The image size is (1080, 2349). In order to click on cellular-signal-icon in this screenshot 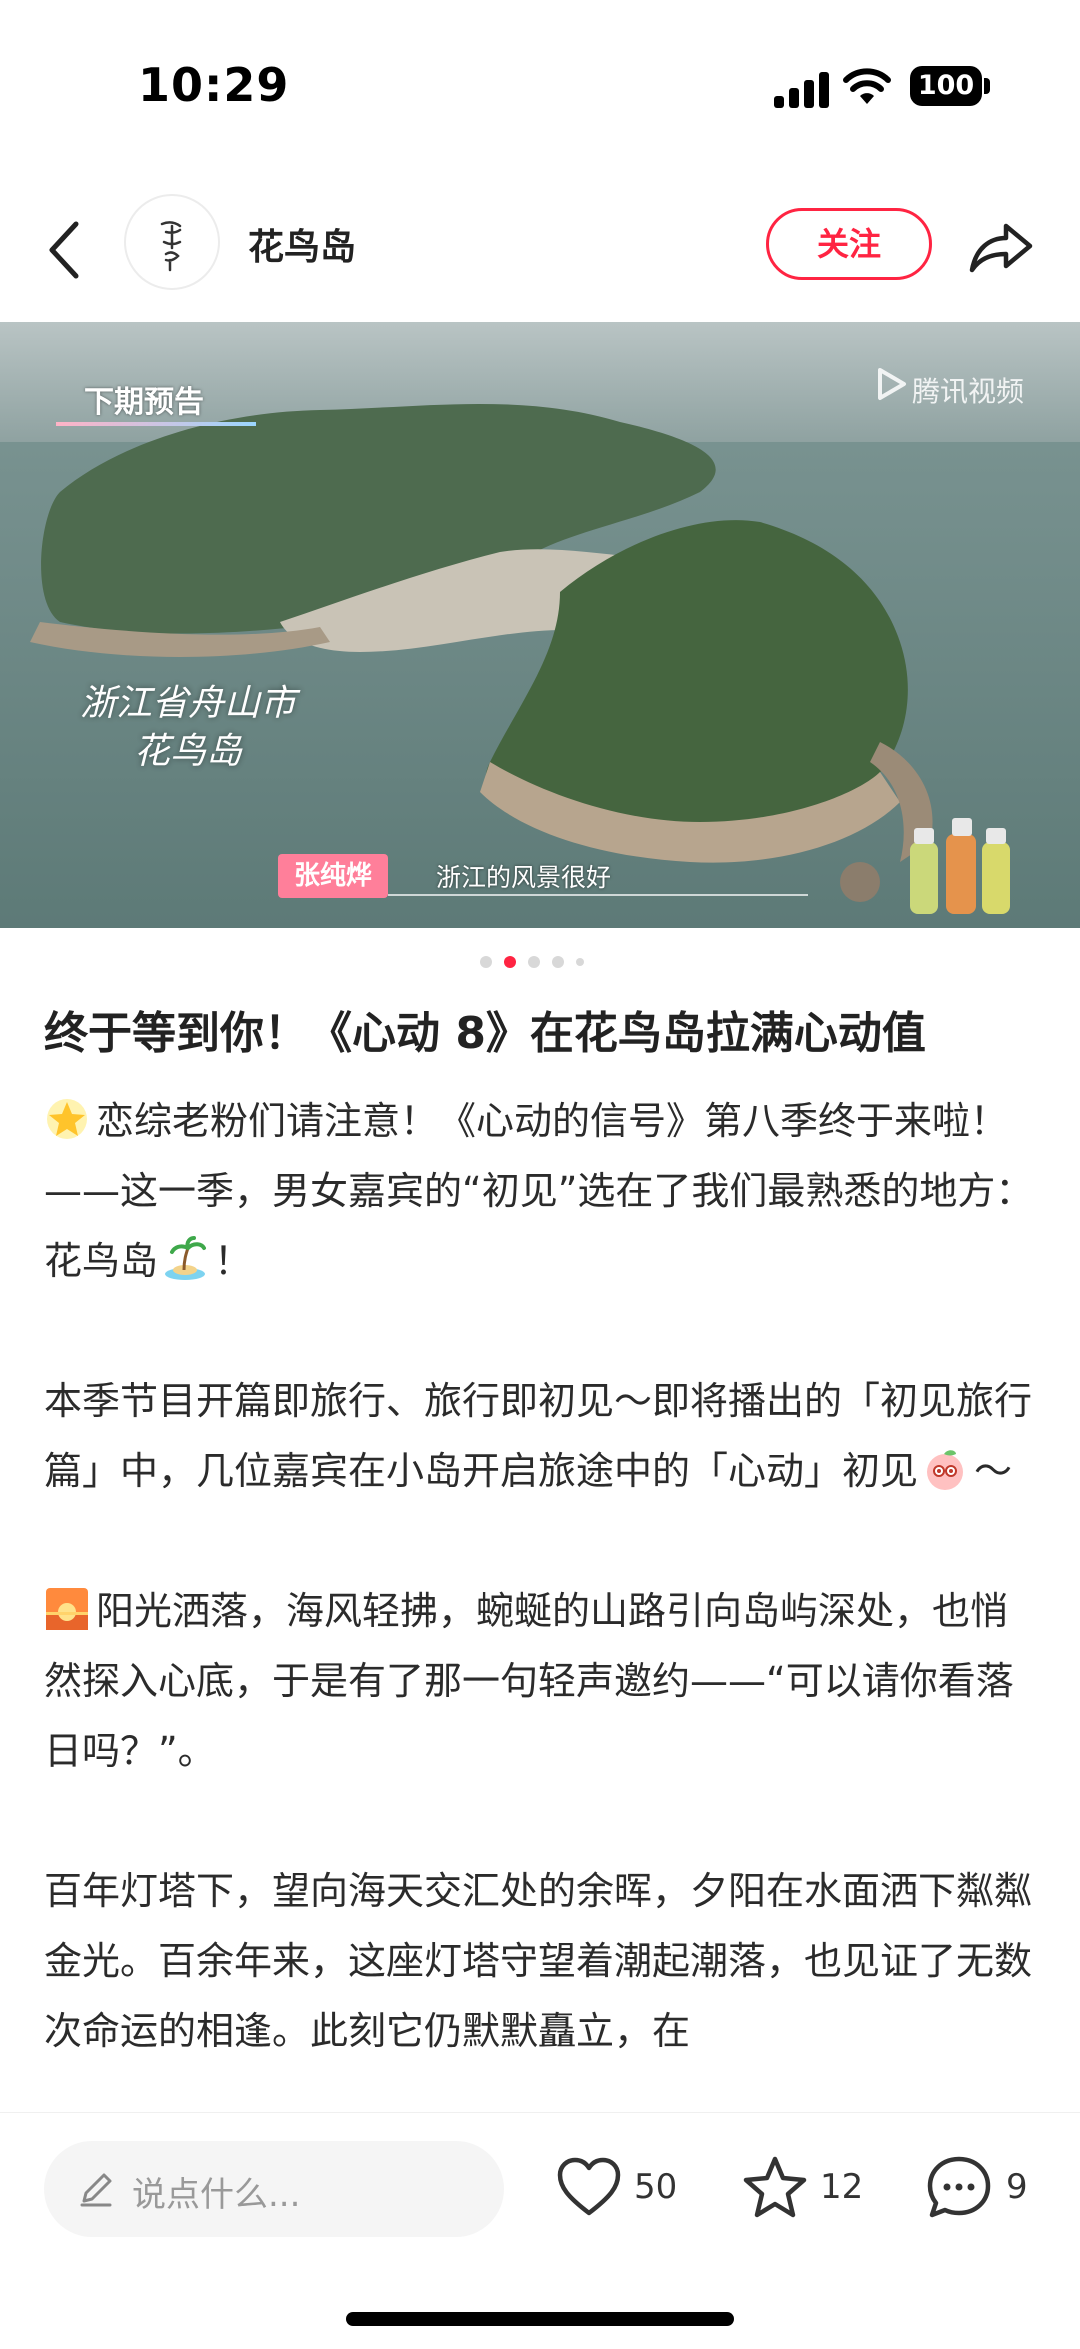, I will do `click(802, 90)`.